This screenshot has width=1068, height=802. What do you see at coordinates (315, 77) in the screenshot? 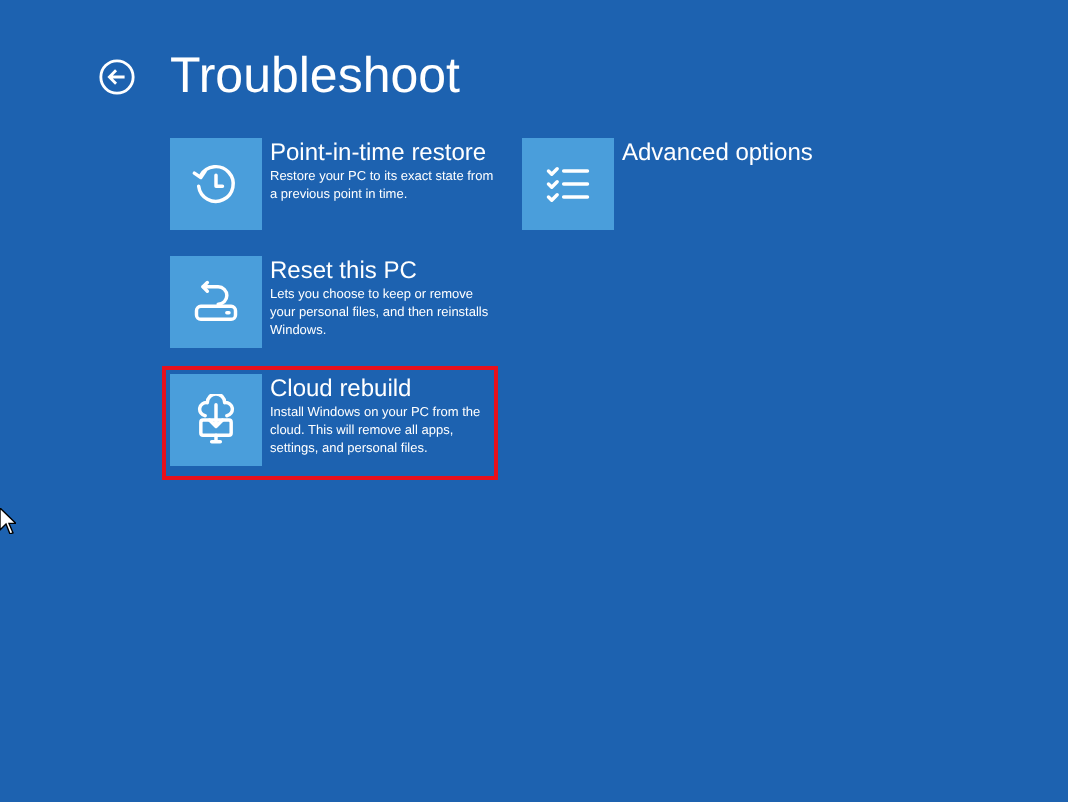
I see `page-title: Troubleshoot` at bounding box center [315, 77].